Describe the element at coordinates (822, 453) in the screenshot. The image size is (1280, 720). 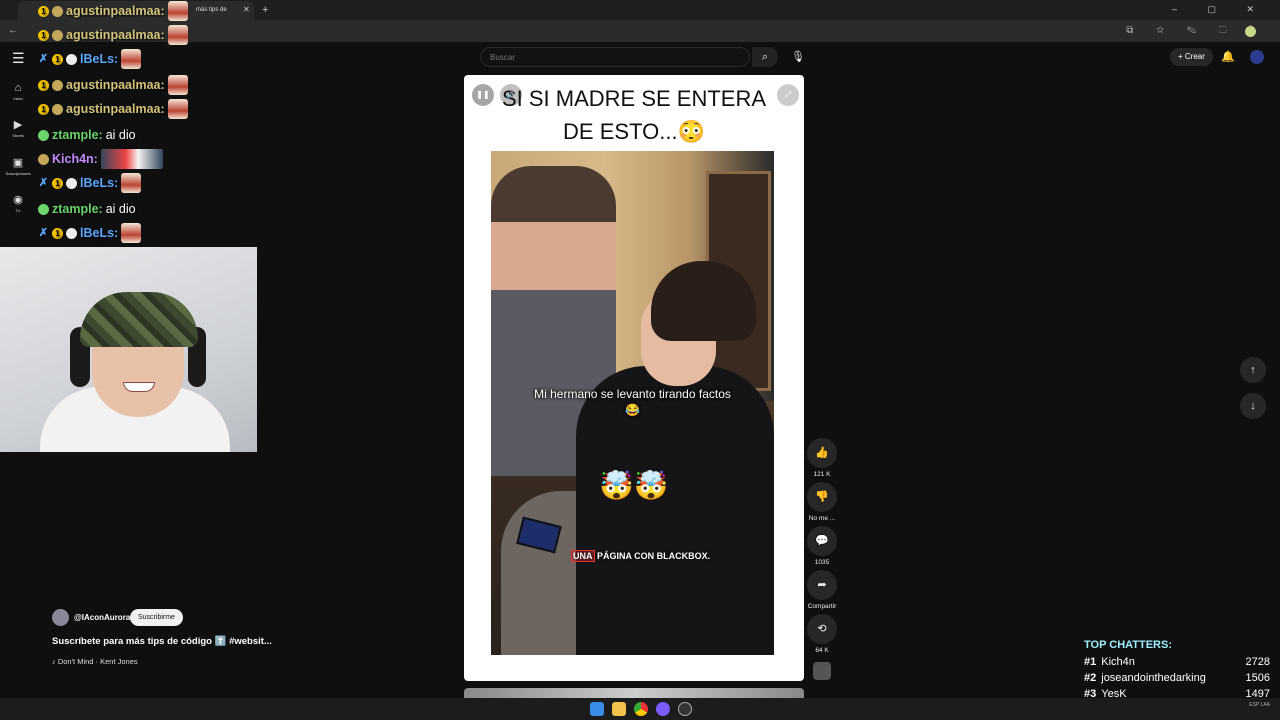
I see `like-icon: 👍` at that location.